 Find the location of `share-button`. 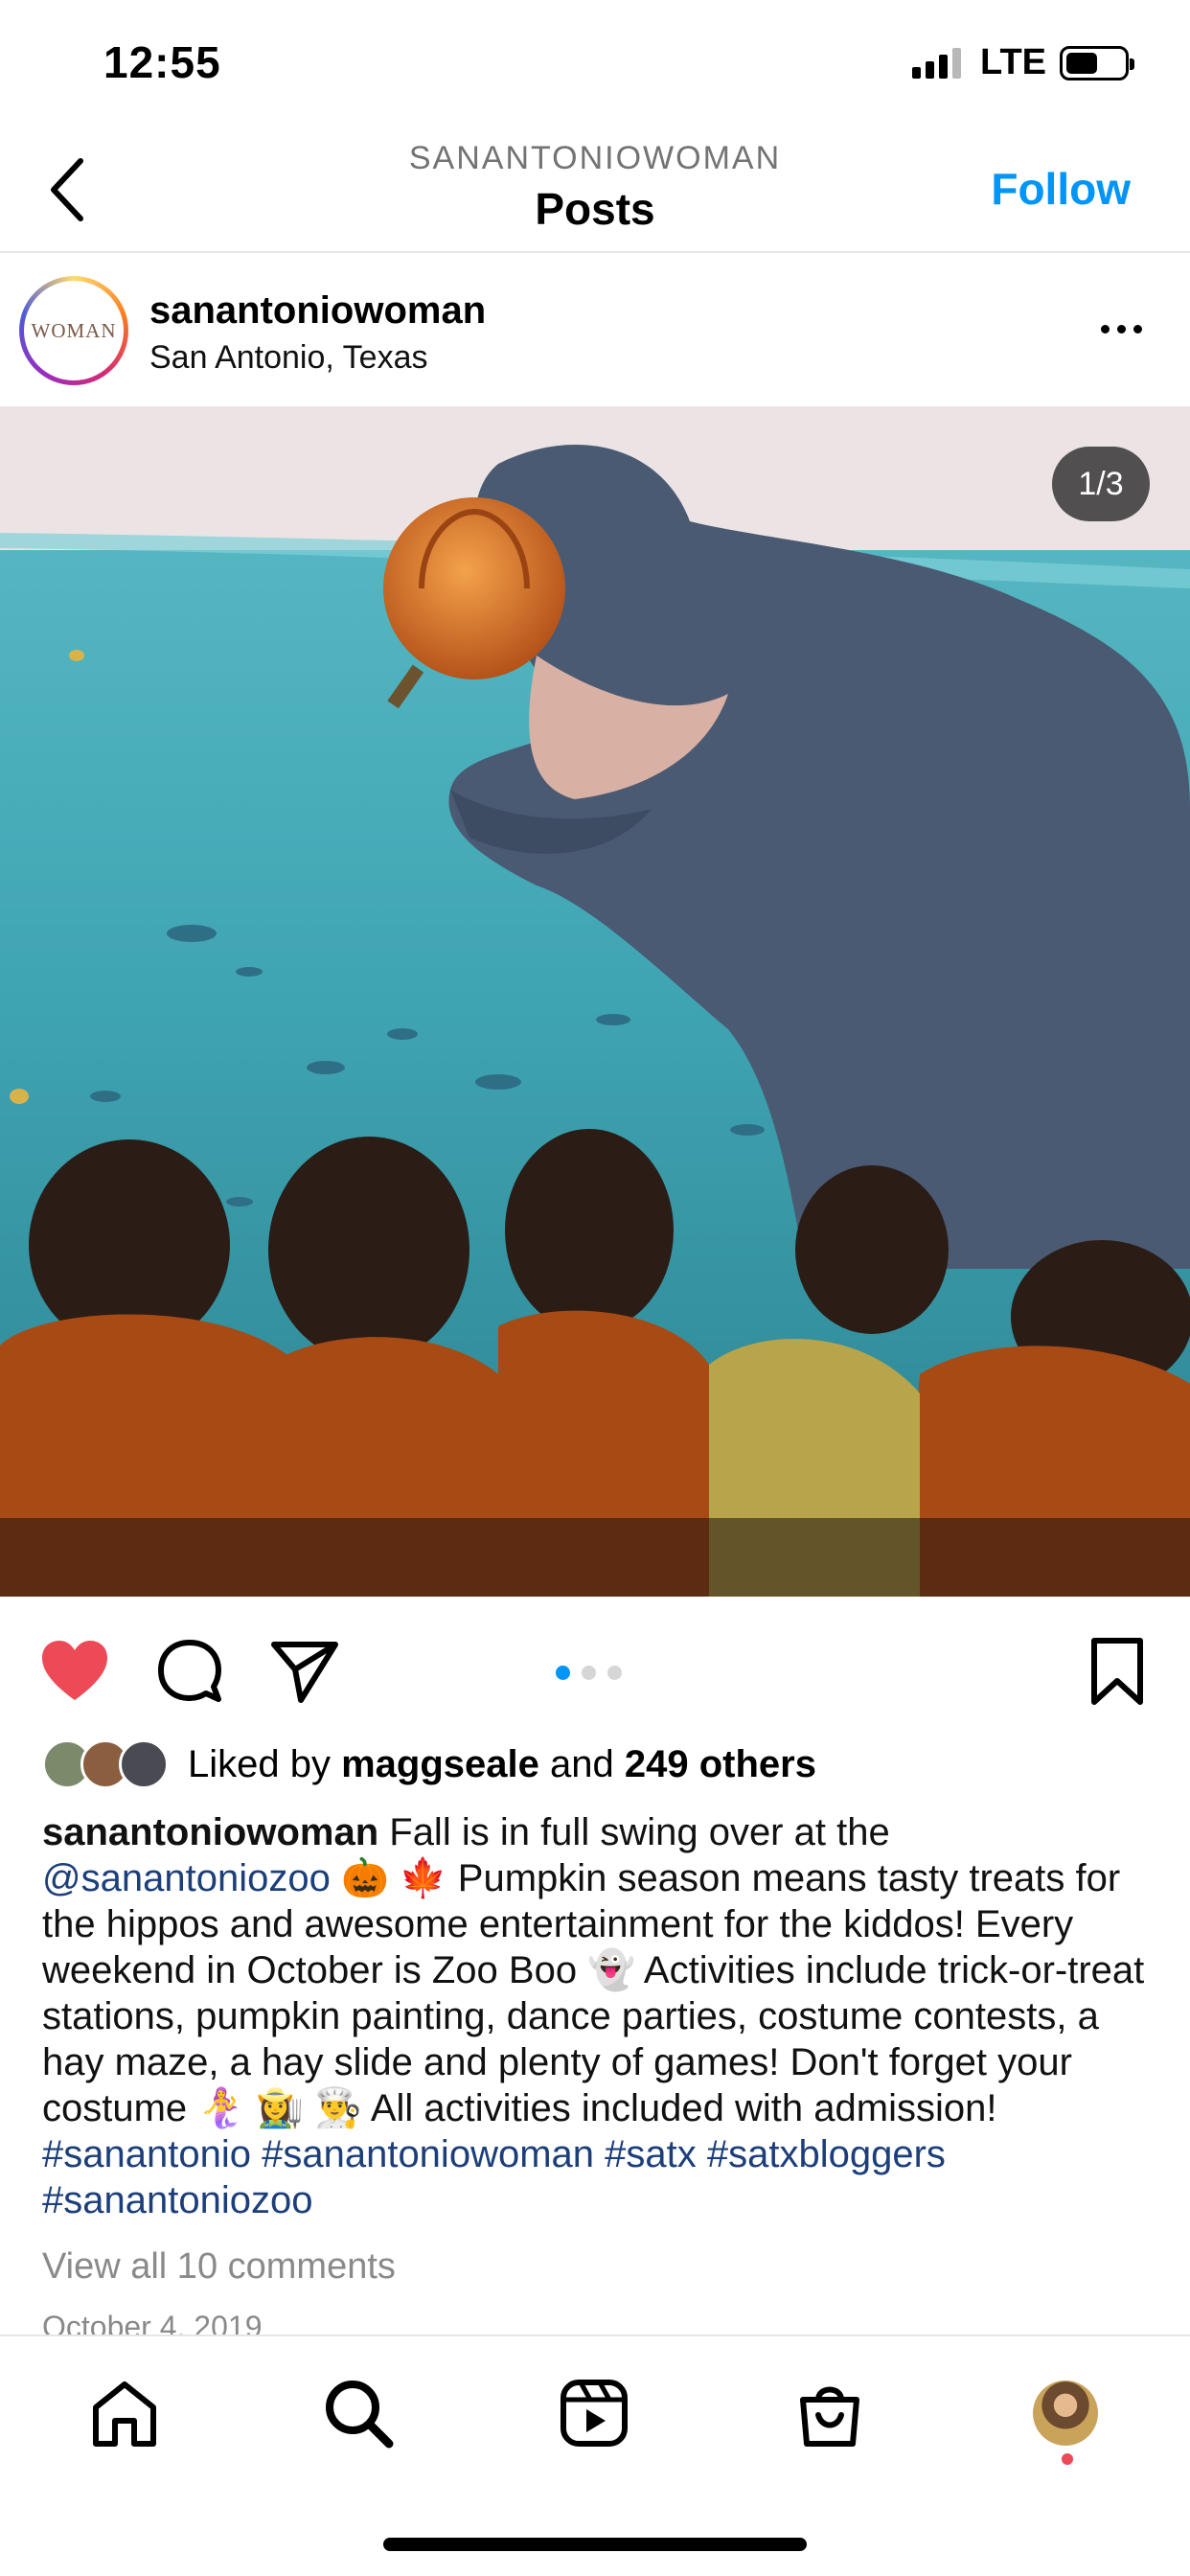

share-button is located at coordinates (304, 1671).